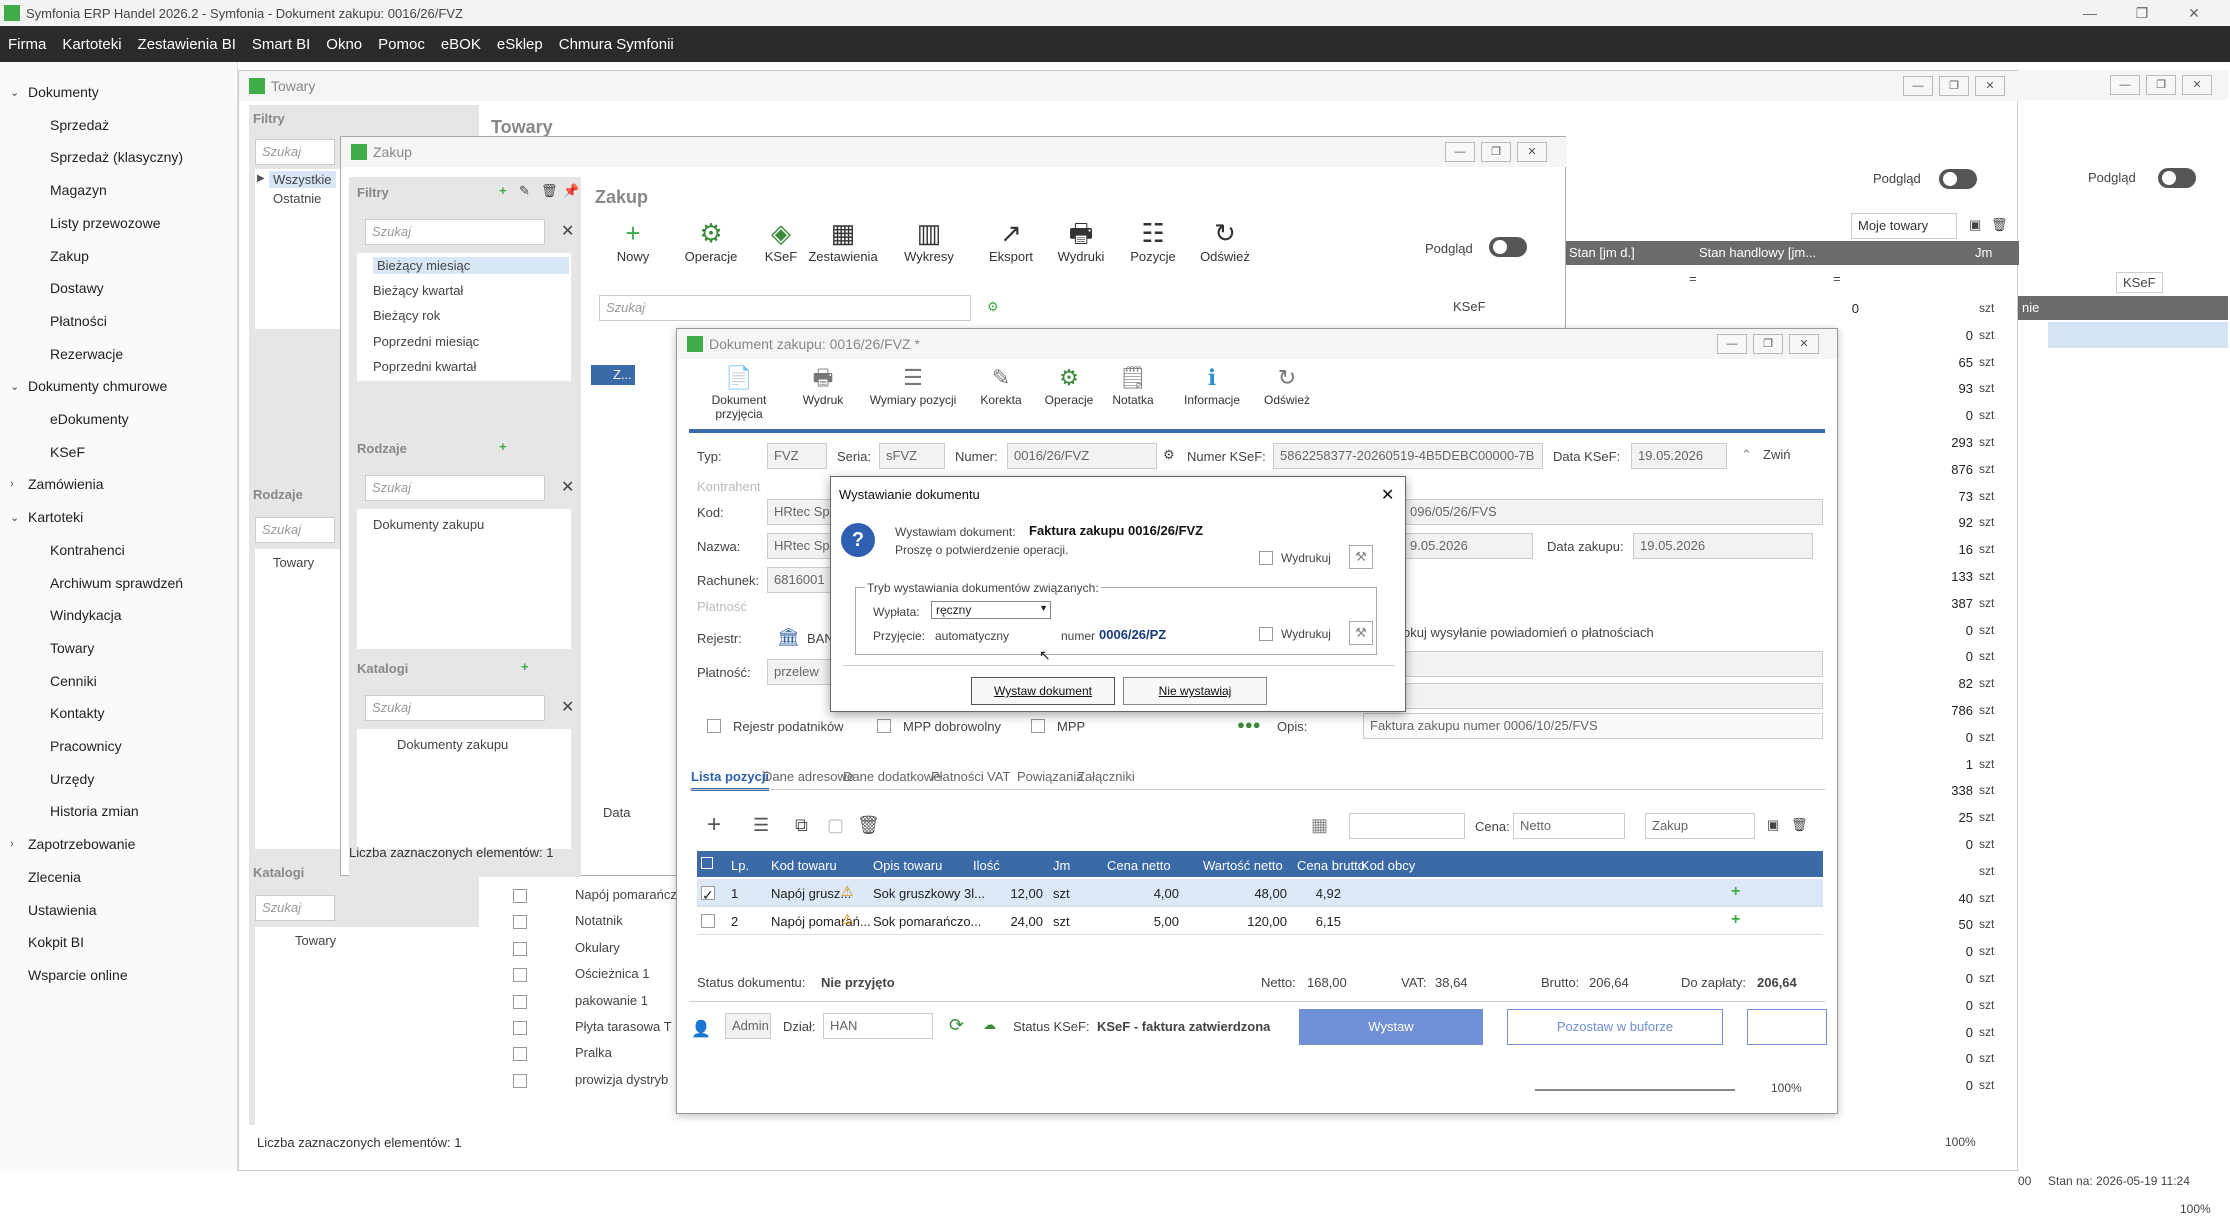 The image size is (2230, 1216). I want to click on product-name: pakowanie 1, so click(611, 1000).